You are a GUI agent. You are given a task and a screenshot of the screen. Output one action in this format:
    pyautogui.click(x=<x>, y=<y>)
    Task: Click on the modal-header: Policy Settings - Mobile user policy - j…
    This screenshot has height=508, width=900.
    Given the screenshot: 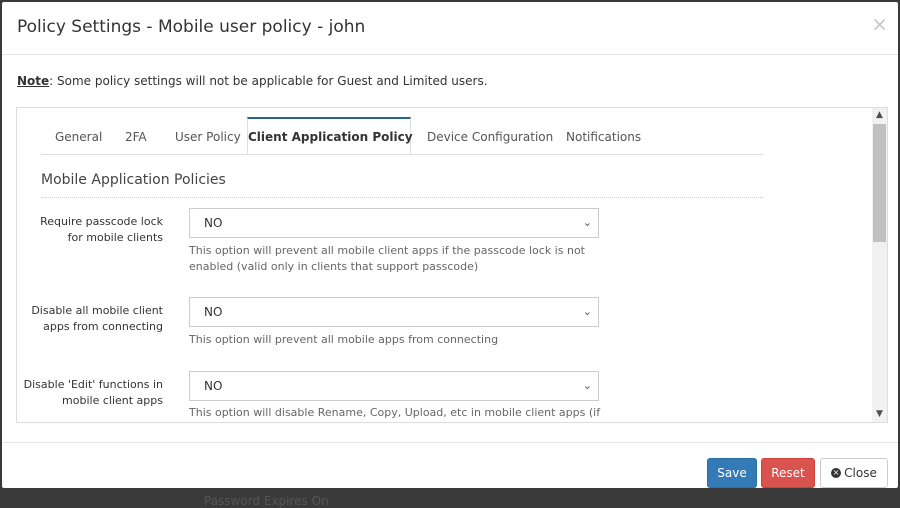 What is the action you would take?
    pyautogui.click(x=450, y=28)
    